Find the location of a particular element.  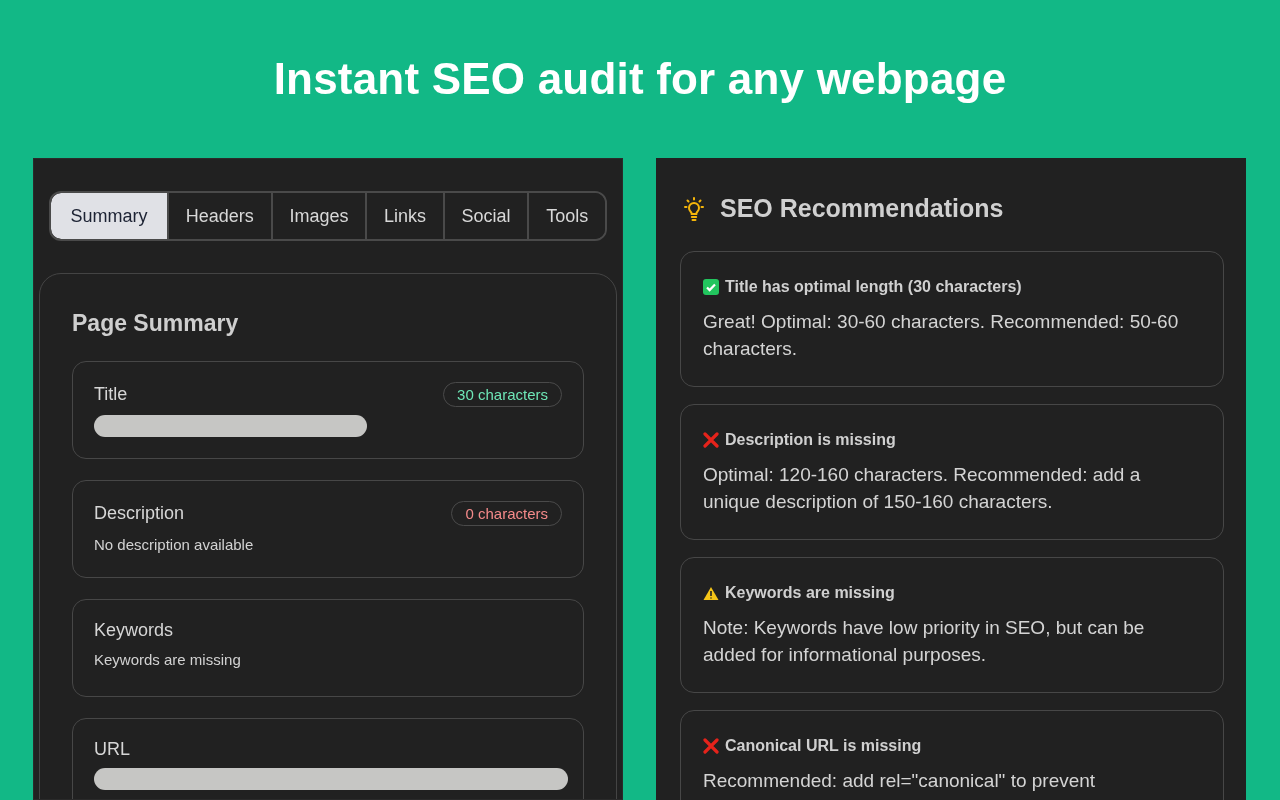

tab: Tools is located at coordinates (566, 216).